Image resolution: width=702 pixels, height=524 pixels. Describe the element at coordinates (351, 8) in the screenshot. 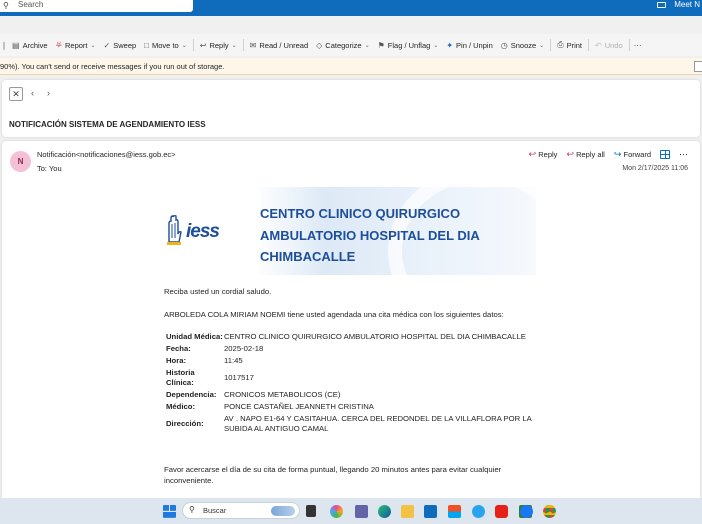

I see `top-bar: ⚲ Search Meet N` at that location.